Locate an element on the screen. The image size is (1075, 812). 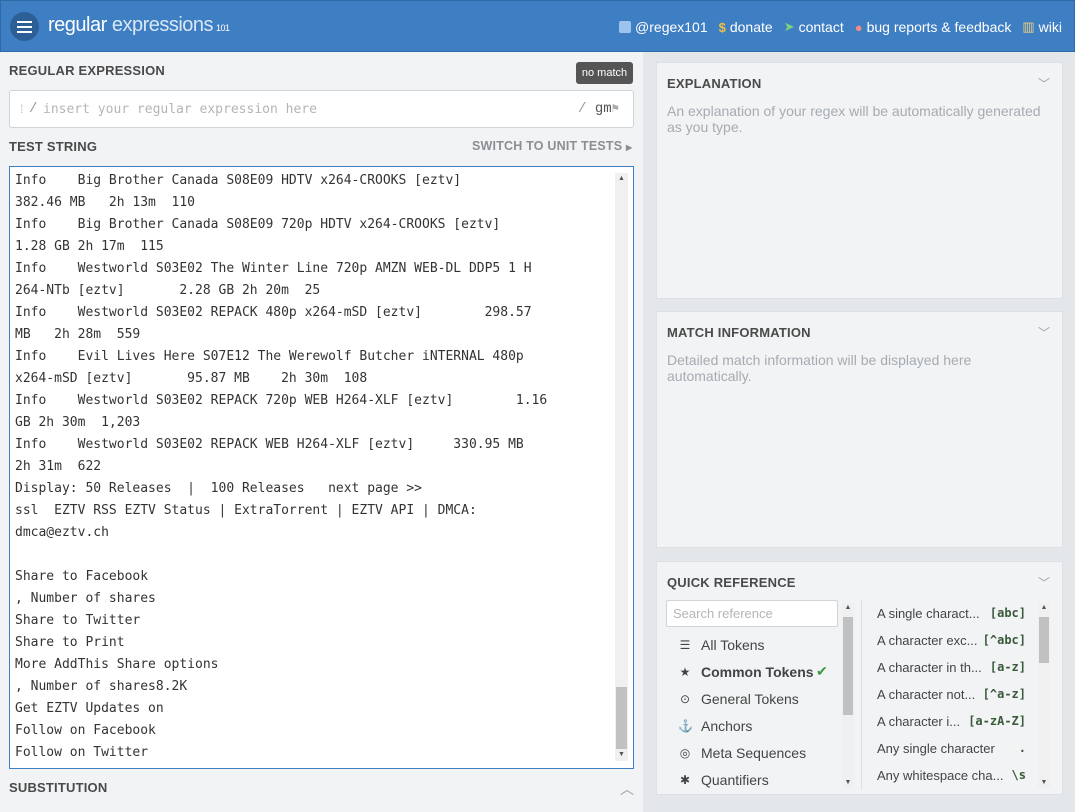
explanation-title: EXPLANATION is located at coordinates (714, 83).